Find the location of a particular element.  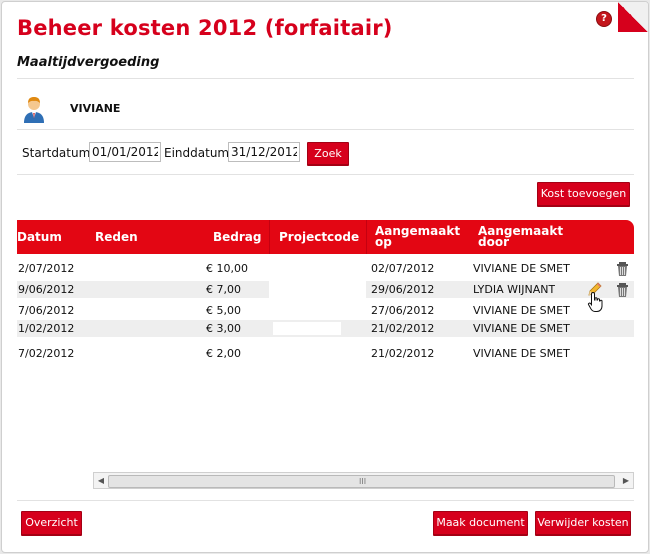

make-document-button: Maak document is located at coordinates (480, 523).